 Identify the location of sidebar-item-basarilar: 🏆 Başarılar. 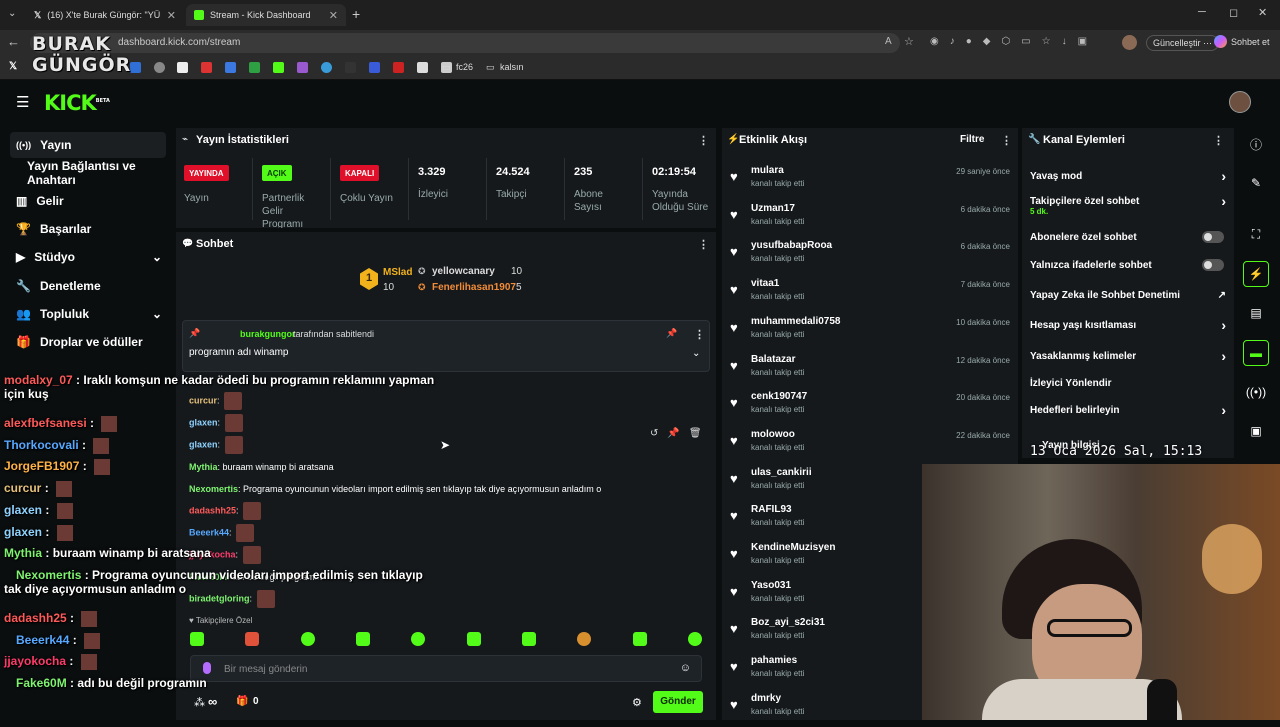
(88, 229).